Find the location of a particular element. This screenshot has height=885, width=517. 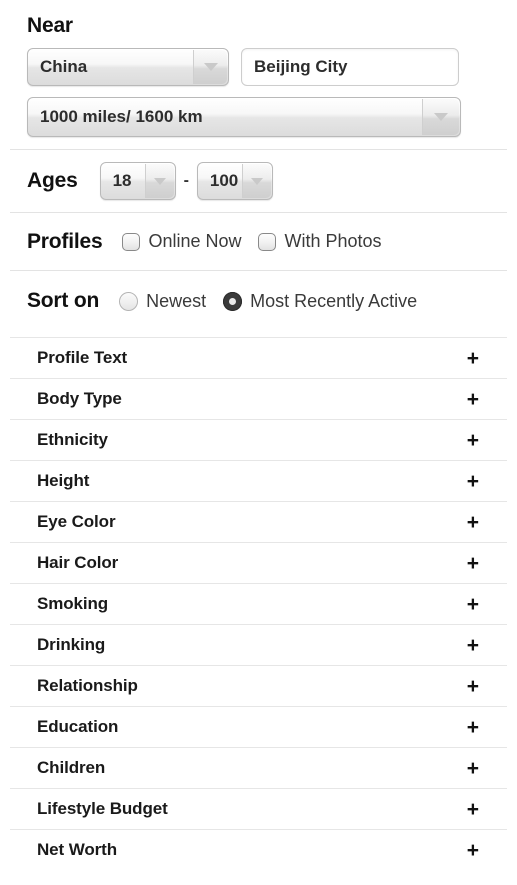

accordion-row-label: Net Worth is located at coordinates (77, 849).